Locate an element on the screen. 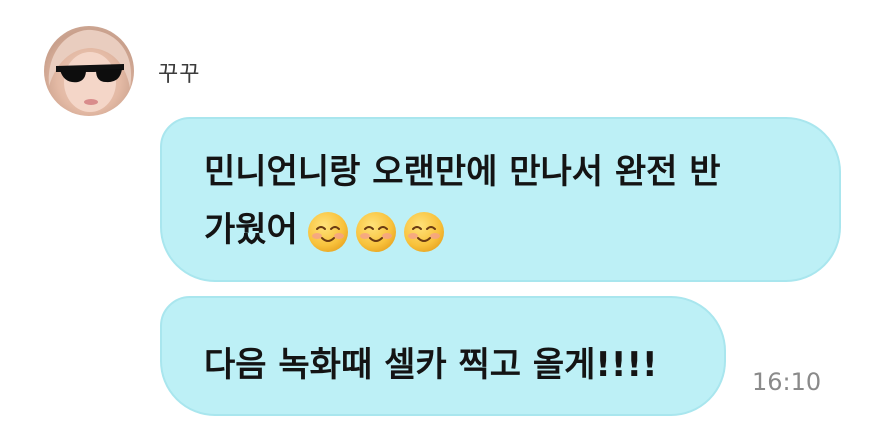 The width and height of the screenshot is (895, 443). sender-name: 꾸꾸 is located at coordinates (179, 74).